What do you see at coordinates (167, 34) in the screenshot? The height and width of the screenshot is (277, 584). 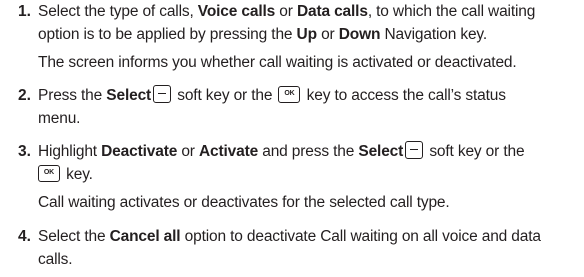 I see `text: option is to be applied by pressing the` at bounding box center [167, 34].